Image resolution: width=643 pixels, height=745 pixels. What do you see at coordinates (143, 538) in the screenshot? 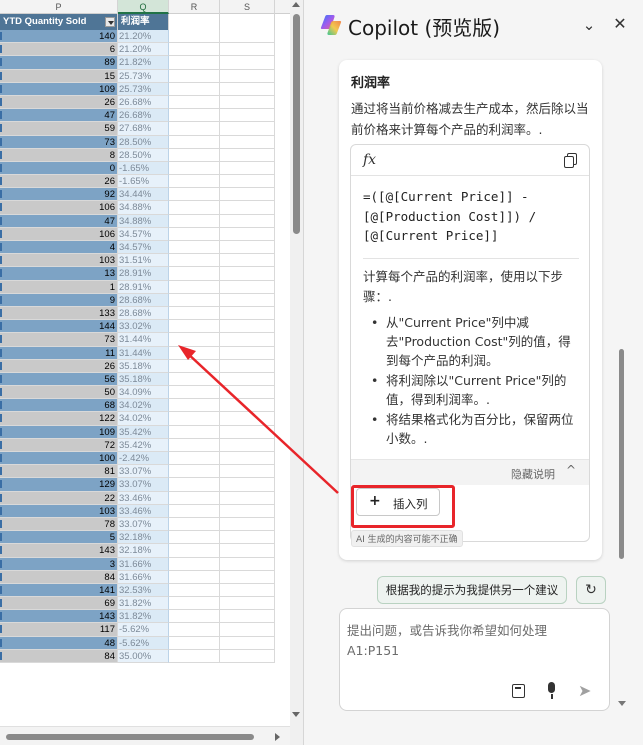
I see `cell-profit-margin: 32.18%` at bounding box center [143, 538].